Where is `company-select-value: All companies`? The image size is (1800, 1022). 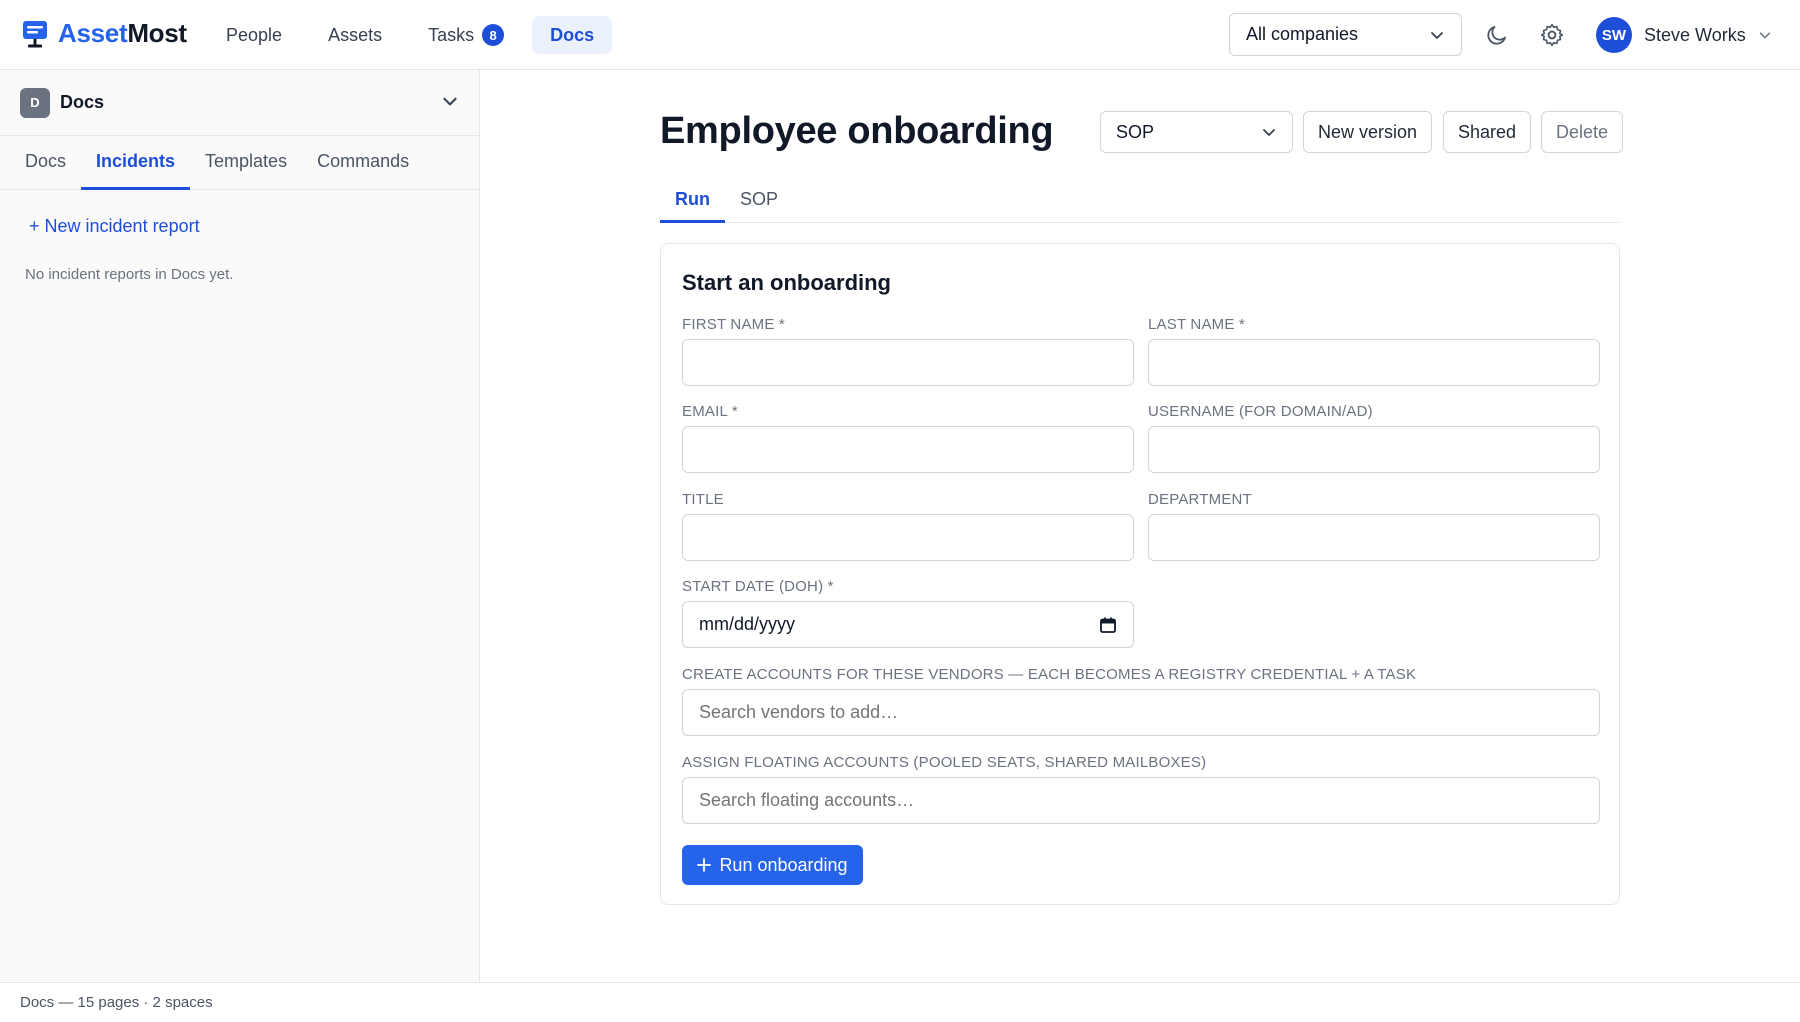
company-select-value: All companies is located at coordinates (1302, 34).